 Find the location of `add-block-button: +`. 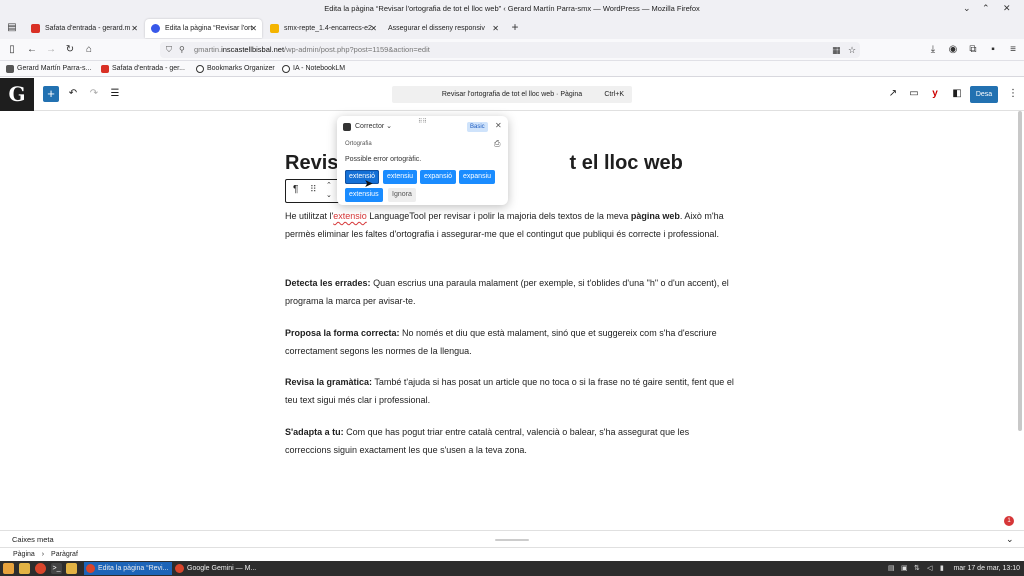

add-block-button: + is located at coordinates (51, 94).